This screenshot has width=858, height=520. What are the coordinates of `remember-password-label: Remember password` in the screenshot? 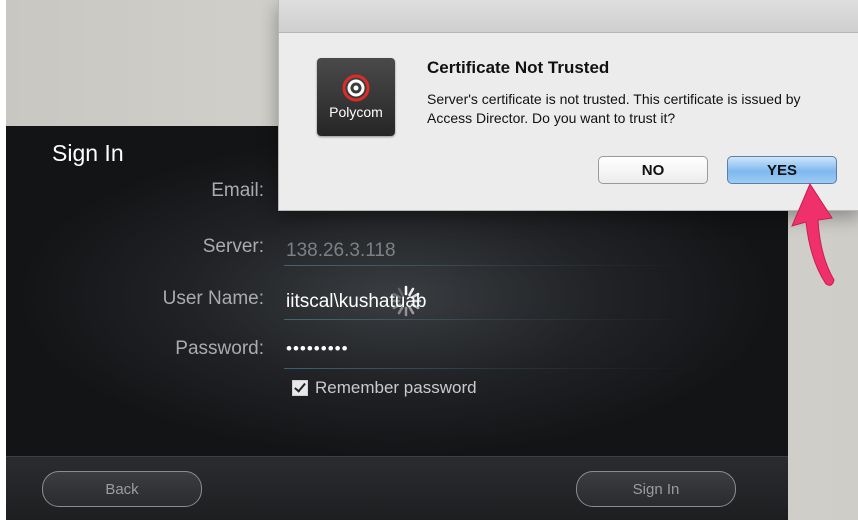 It's located at (396, 387).